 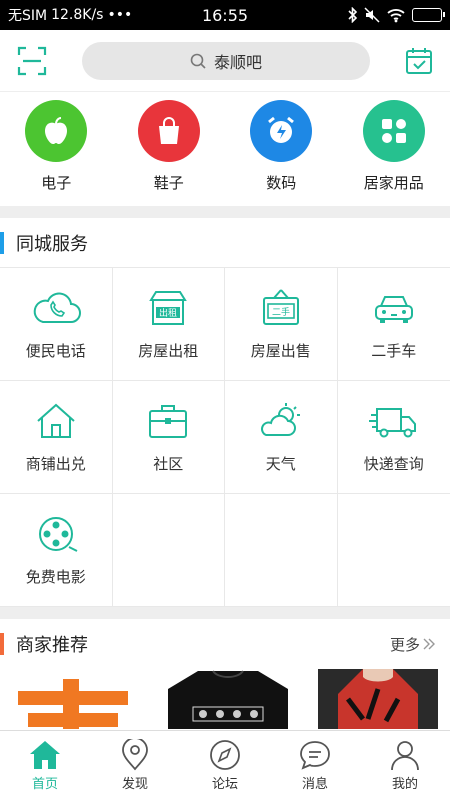 I want to click on house-rent-icon: 出租, so click(x=168, y=307).